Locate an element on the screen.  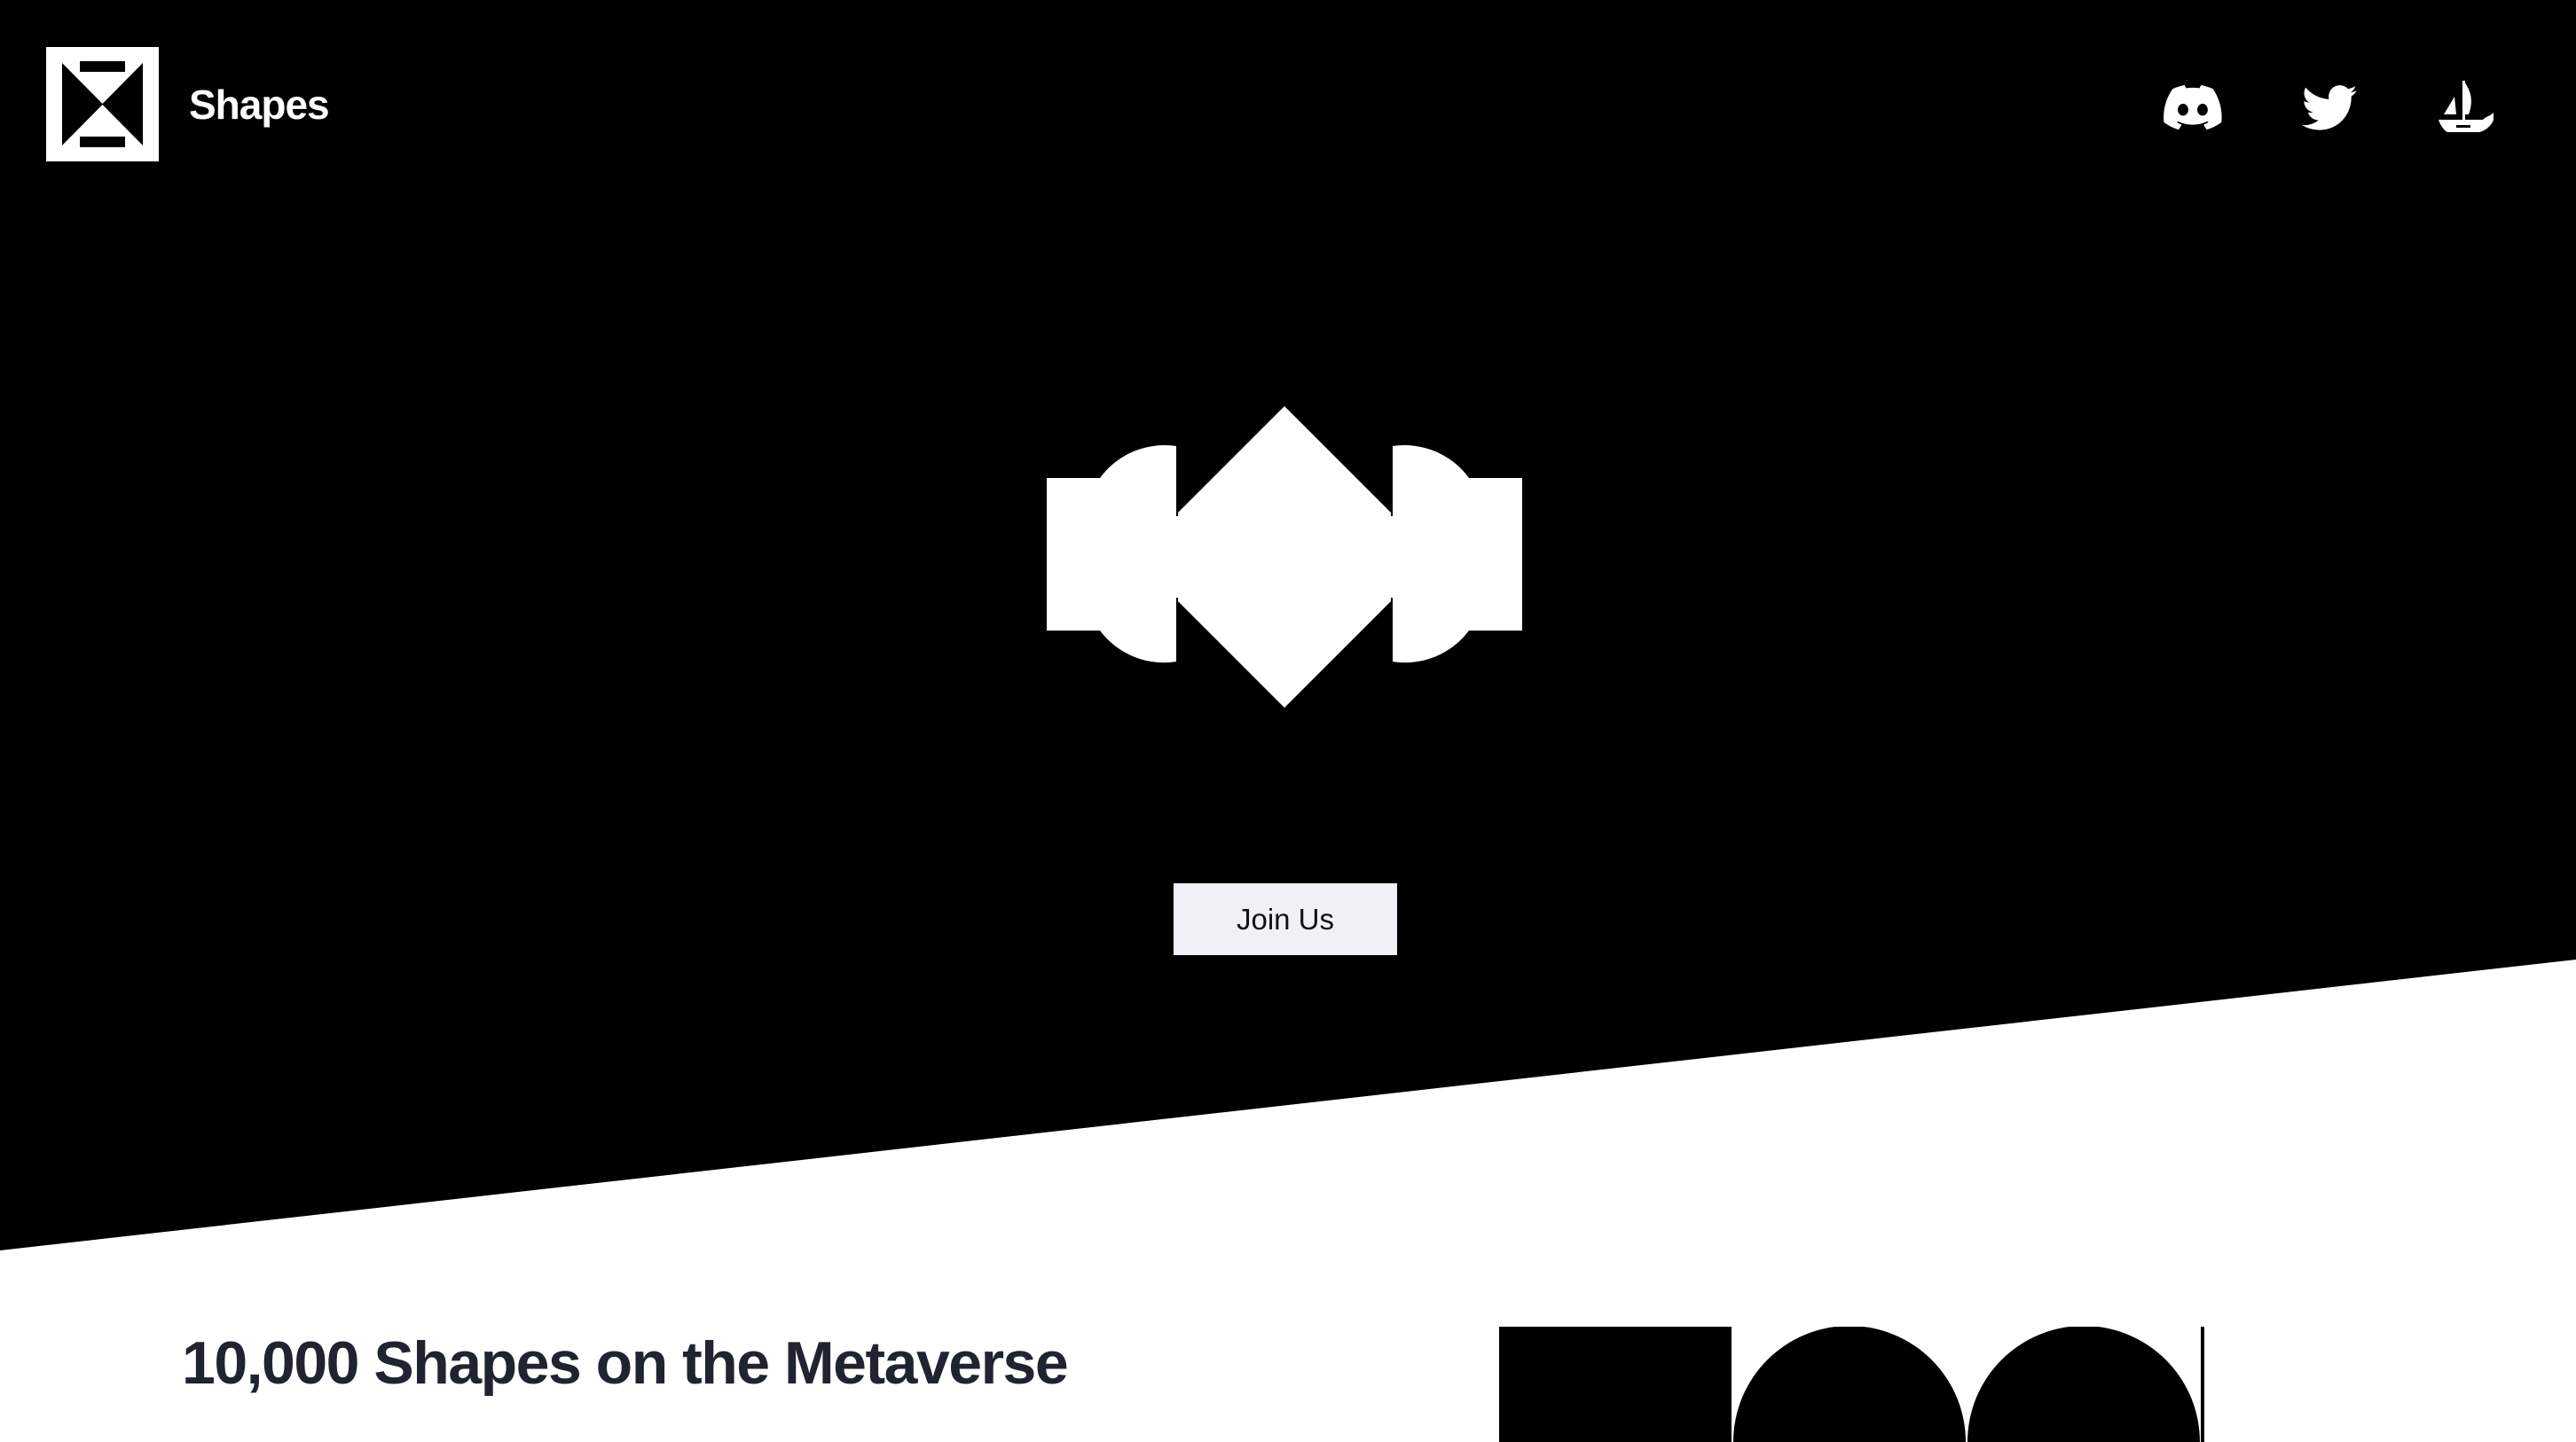
shapes-logo-icon is located at coordinates (102, 104).